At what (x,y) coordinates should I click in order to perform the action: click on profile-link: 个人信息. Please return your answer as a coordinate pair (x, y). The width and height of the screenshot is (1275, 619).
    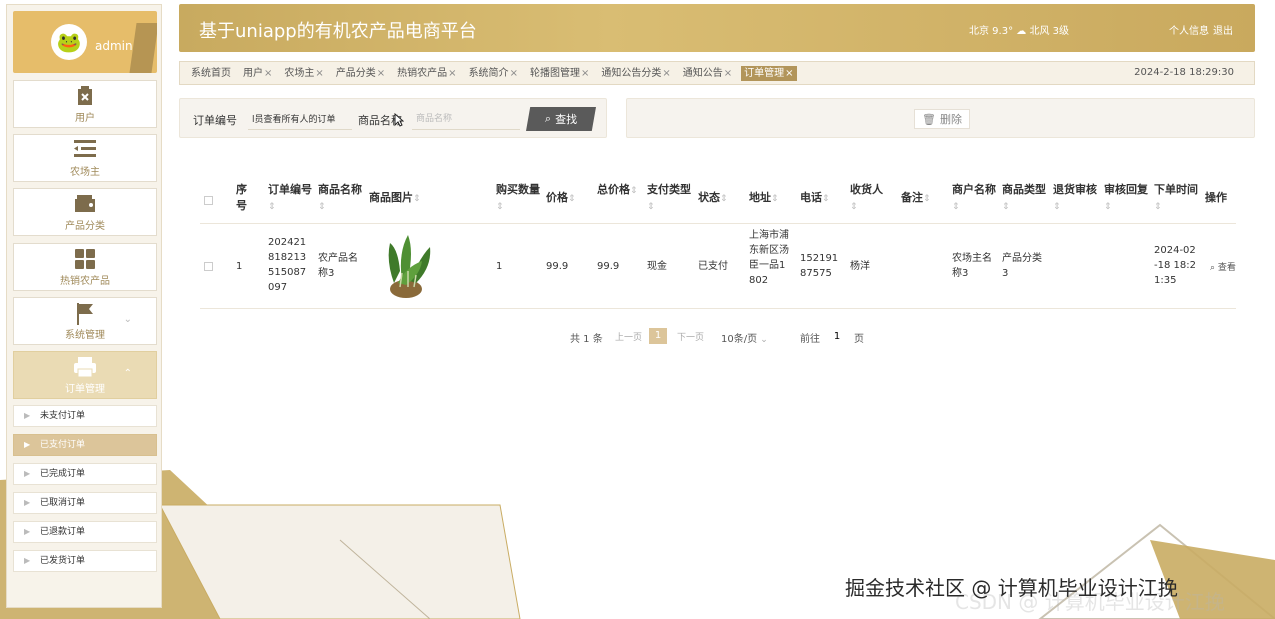
    Looking at the image, I should click on (1189, 31).